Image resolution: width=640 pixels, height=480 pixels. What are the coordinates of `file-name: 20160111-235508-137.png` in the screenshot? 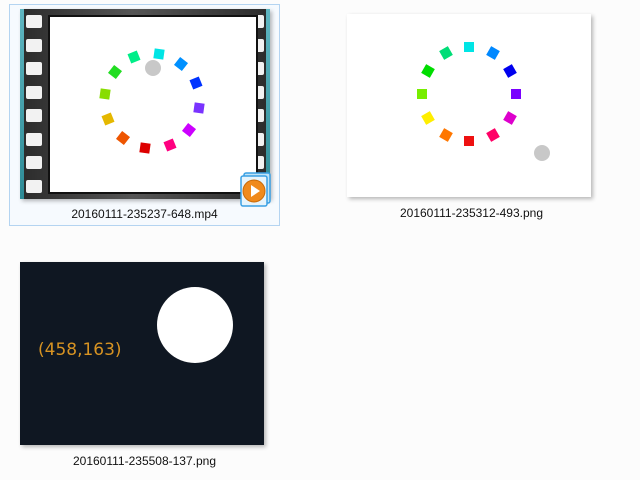 It's located at (144, 461).